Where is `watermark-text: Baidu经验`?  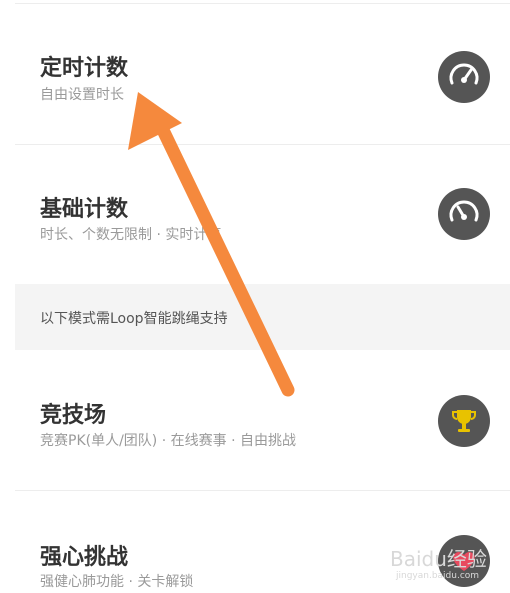
watermark-text: Baidu经验 is located at coordinates (438, 559).